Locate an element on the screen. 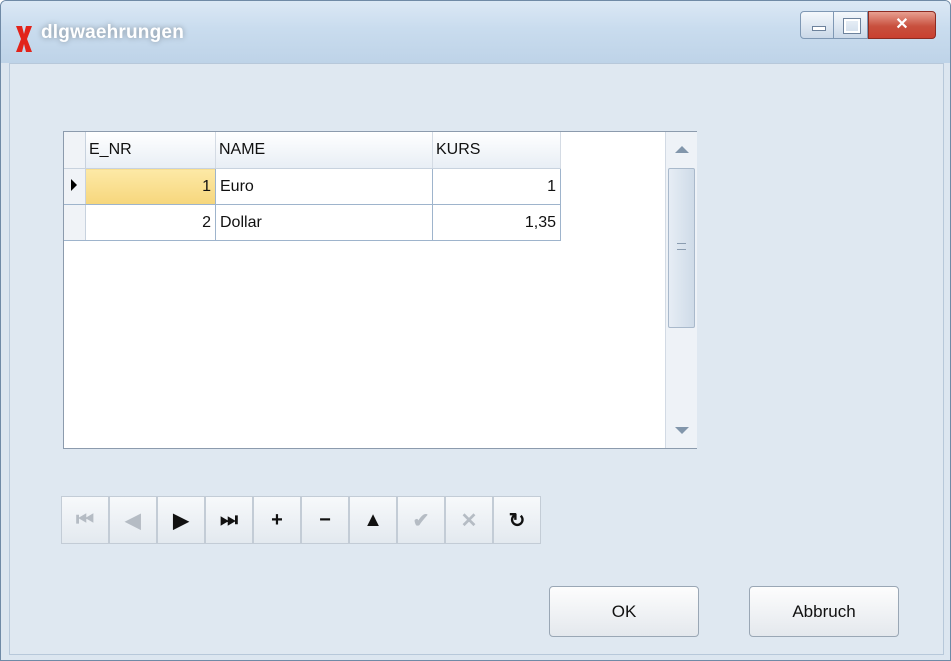  nav-refresh-button: ↻ is located at coordinates (517, 520).